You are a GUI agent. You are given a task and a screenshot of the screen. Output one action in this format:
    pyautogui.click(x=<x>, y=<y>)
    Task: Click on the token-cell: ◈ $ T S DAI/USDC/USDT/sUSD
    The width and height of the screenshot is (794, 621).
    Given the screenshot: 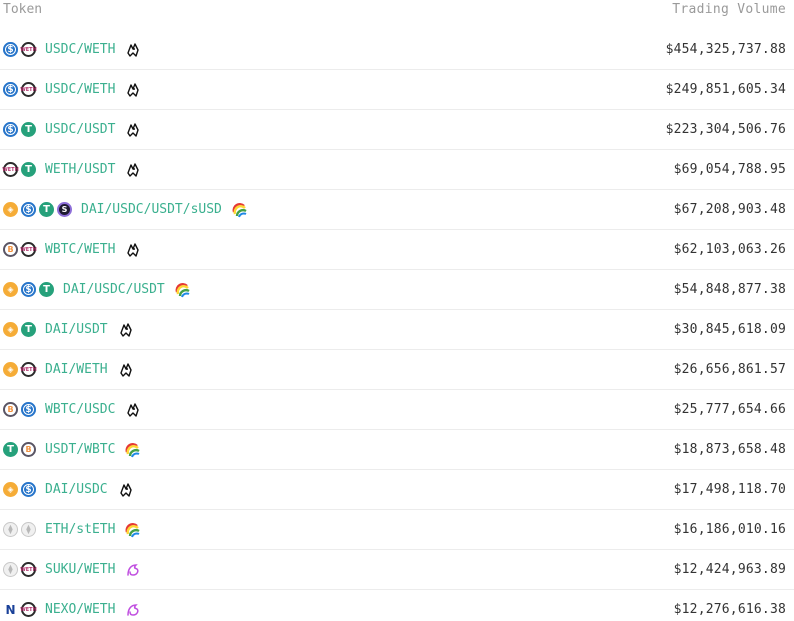 What is the action you would take?
    pyautogui.click(x=125, y=210)
    